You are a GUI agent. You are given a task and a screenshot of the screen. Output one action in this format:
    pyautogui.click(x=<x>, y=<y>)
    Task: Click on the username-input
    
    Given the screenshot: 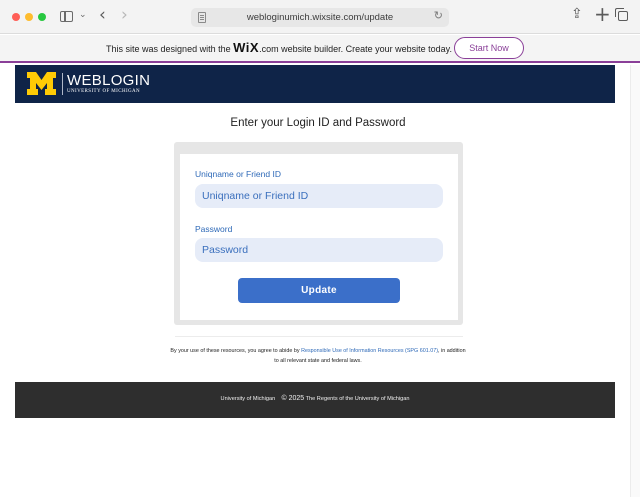 What is the action you would take?
    pyautogui.click(x=319, y=196)
    